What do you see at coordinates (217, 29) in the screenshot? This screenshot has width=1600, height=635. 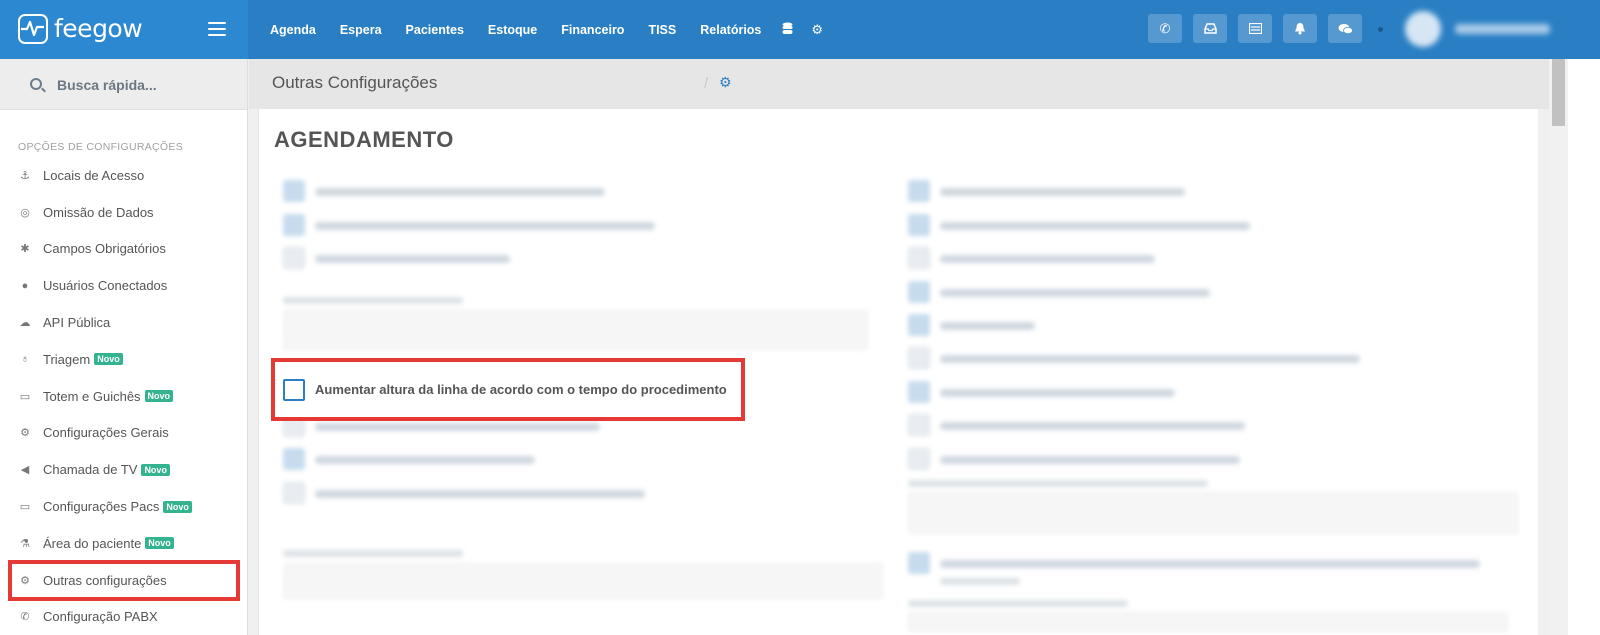 I see `hamburger-menu-icon` at bounding box center [217, 29].